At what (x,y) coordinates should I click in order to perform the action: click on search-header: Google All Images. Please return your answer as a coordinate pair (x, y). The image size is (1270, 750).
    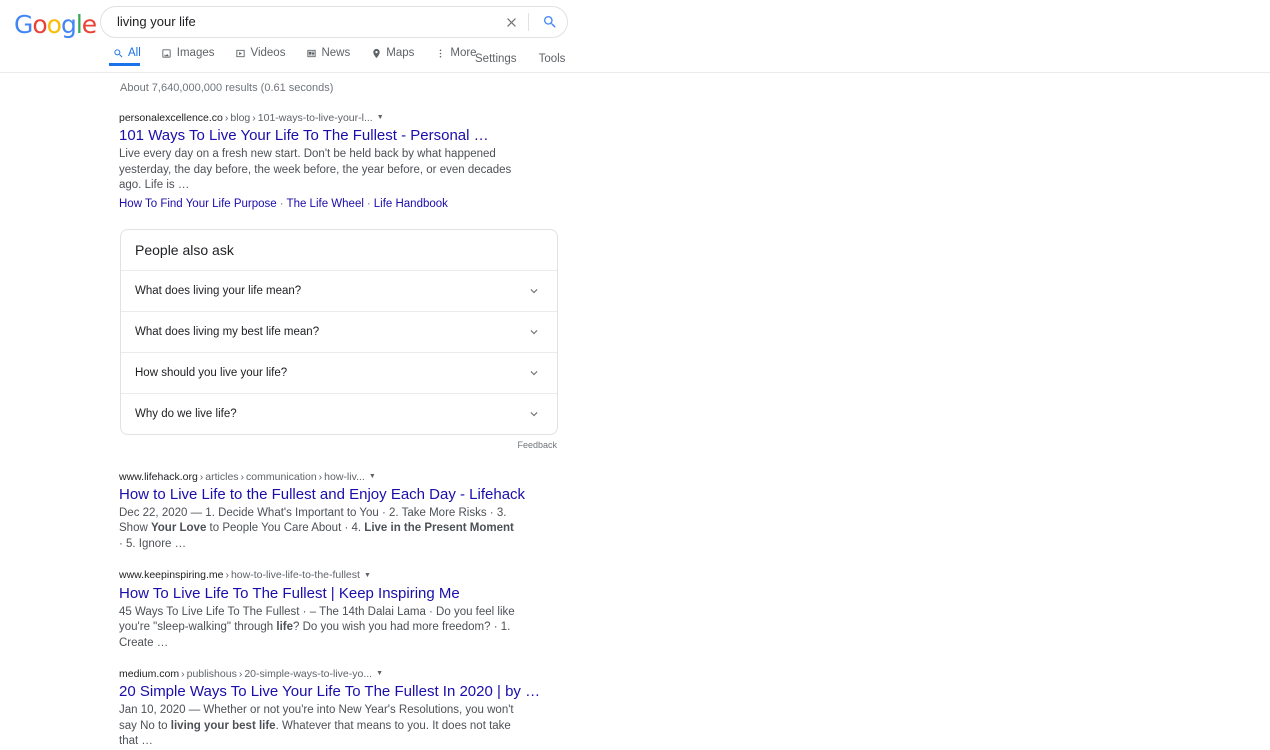
    Looking at the image, I should click on (635, 36).